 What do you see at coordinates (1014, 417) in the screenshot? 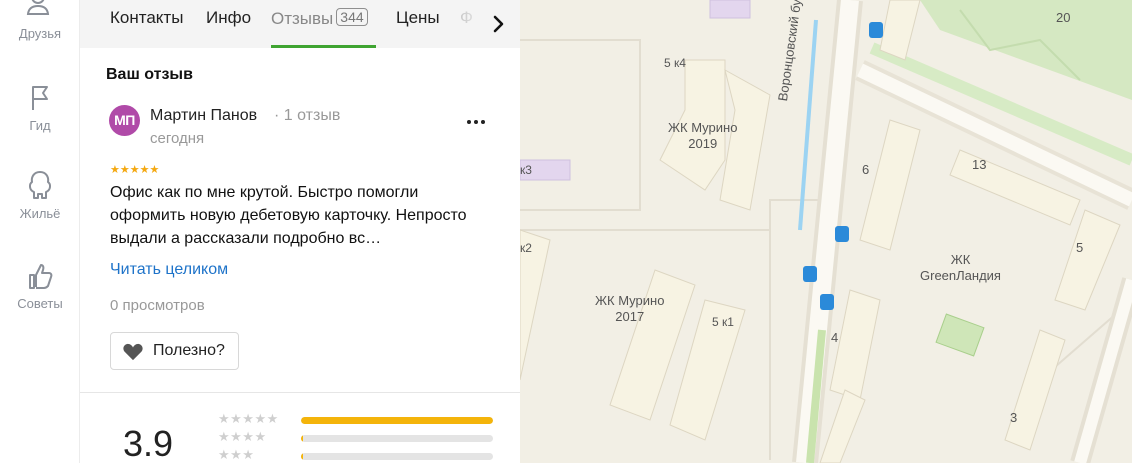
I see `map-label: 3` at bounding box center [1014, 417].